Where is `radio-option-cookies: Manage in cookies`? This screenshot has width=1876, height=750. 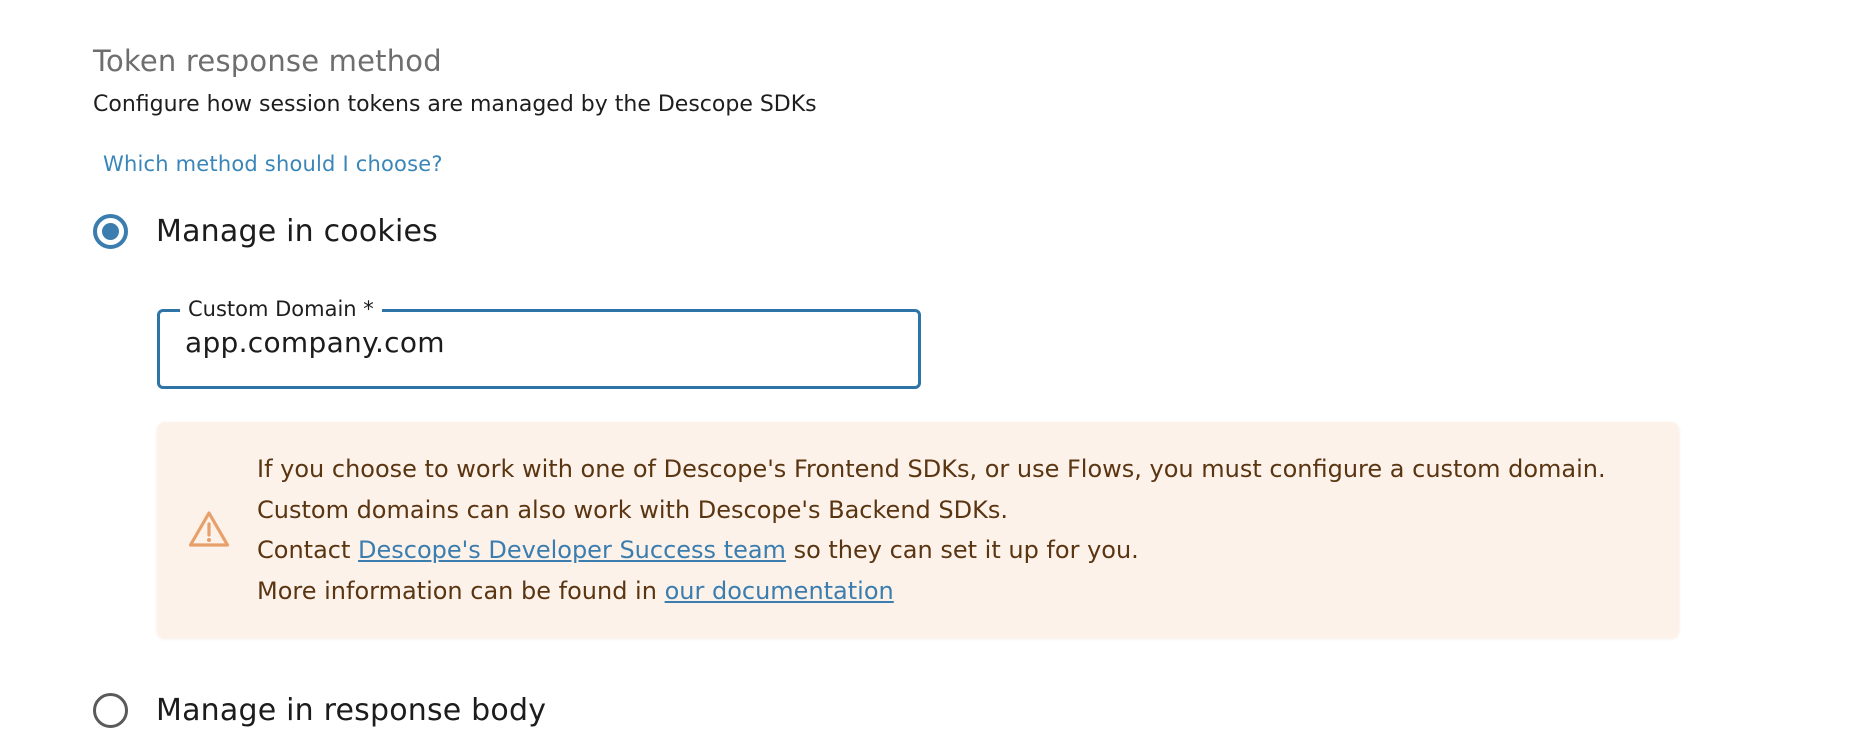
radio-option-cookies: Manage in cookies is located at coordinates (265, 231).